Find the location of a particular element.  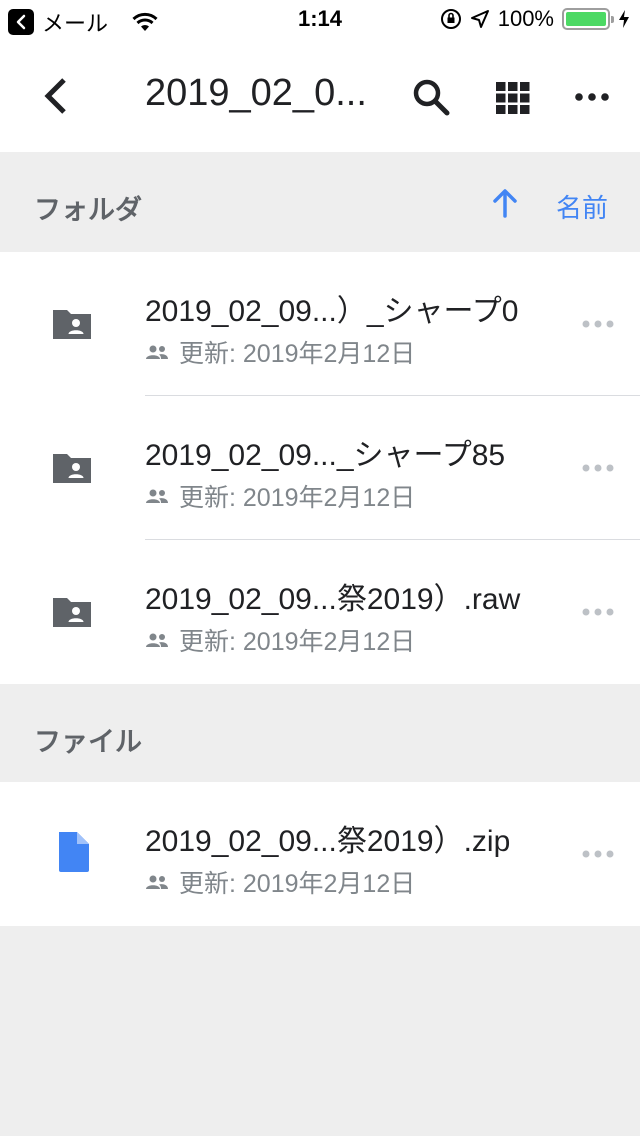

location-icon is located at coordinates (479, 19).